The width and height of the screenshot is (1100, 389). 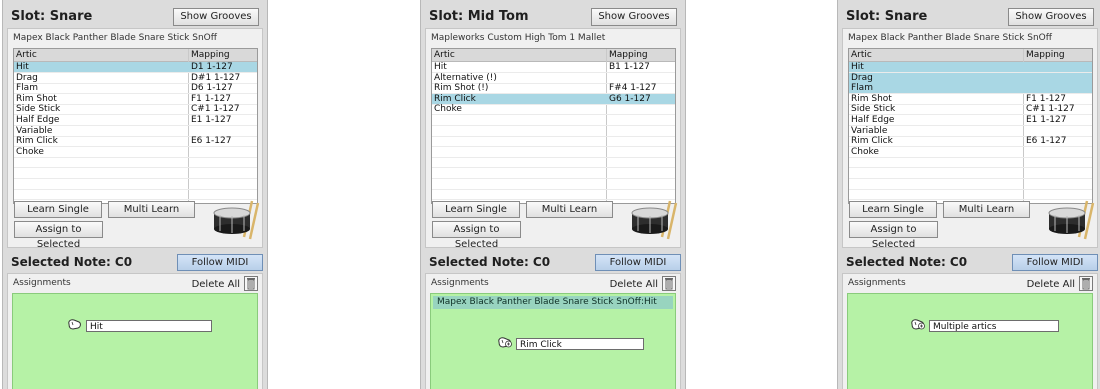 What do you see at coordinates (72, 262) in the screenshot?
I see `selected-note-label: Selected Note: C0` at bounding box center [72, 262].